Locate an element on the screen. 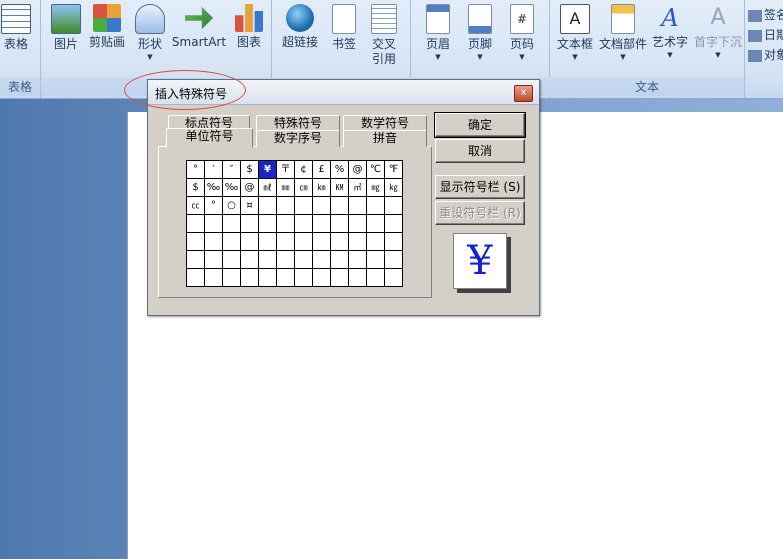 Image resolution: width=783 pixels, height=559 pixels. close-icon: x is located at coordinates (523, 93).